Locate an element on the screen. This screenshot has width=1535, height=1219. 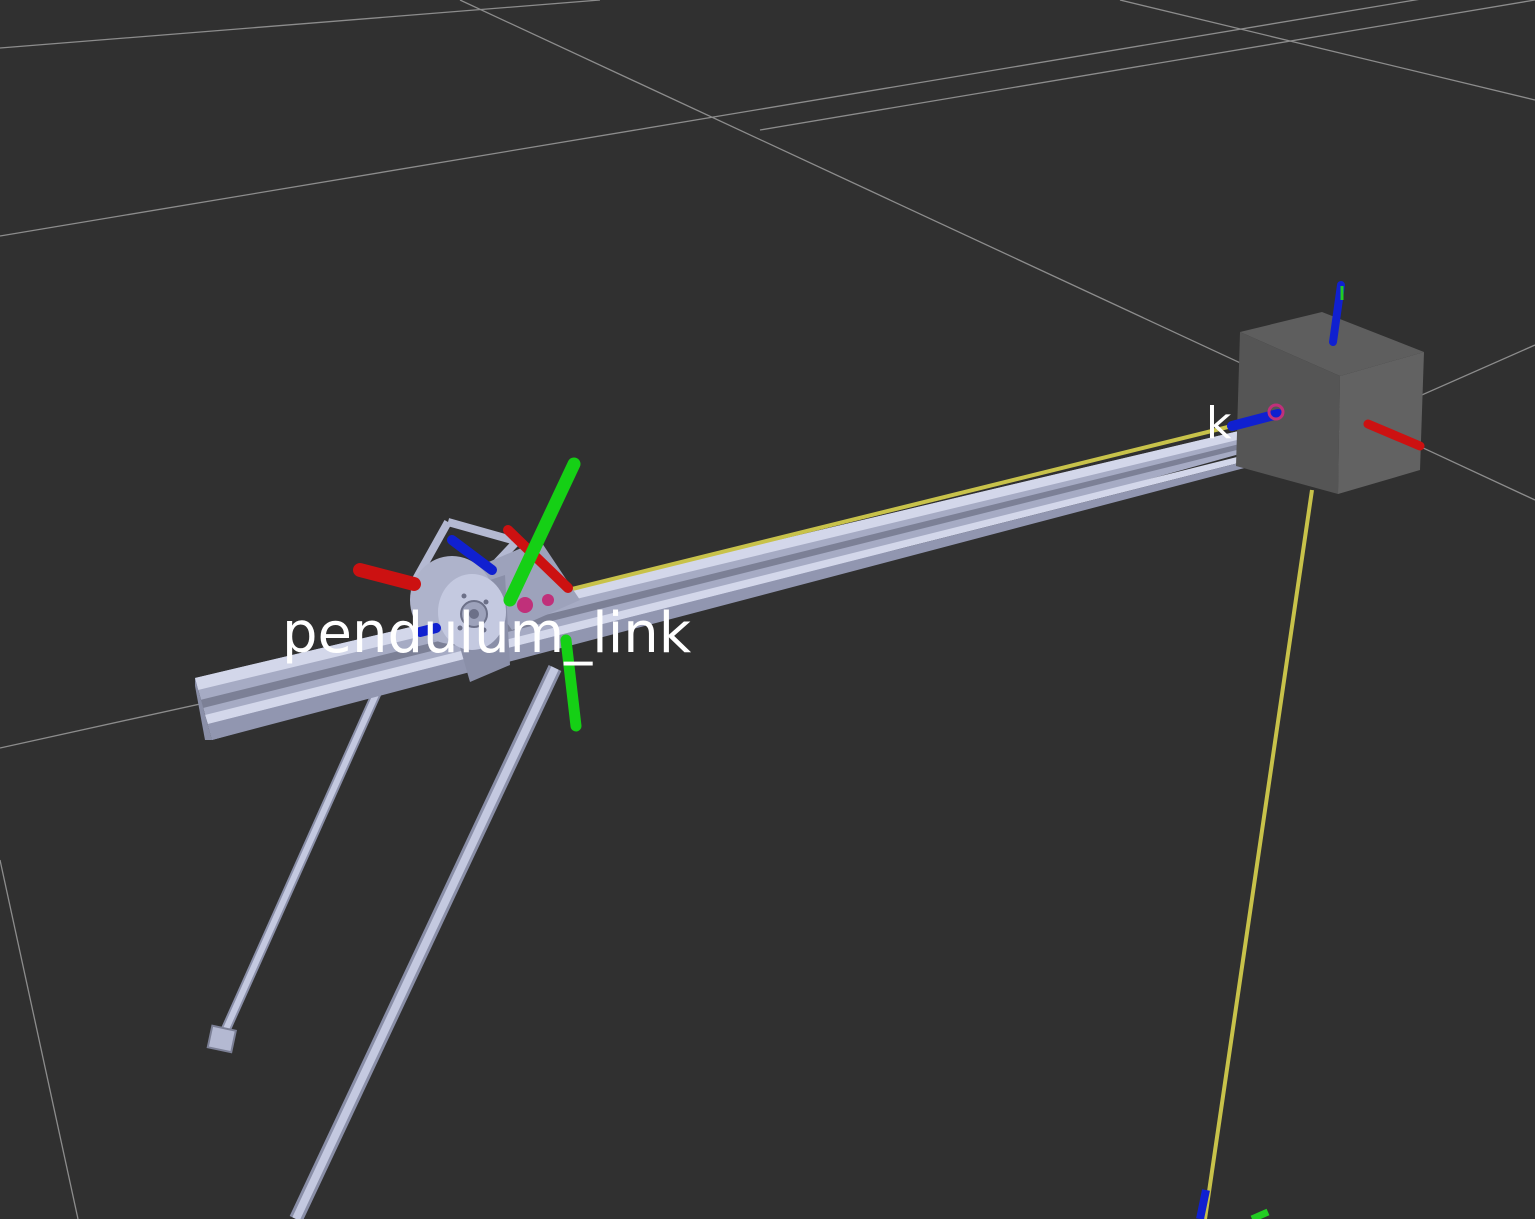
pendulum-rods is located at coordinates (384, 942).